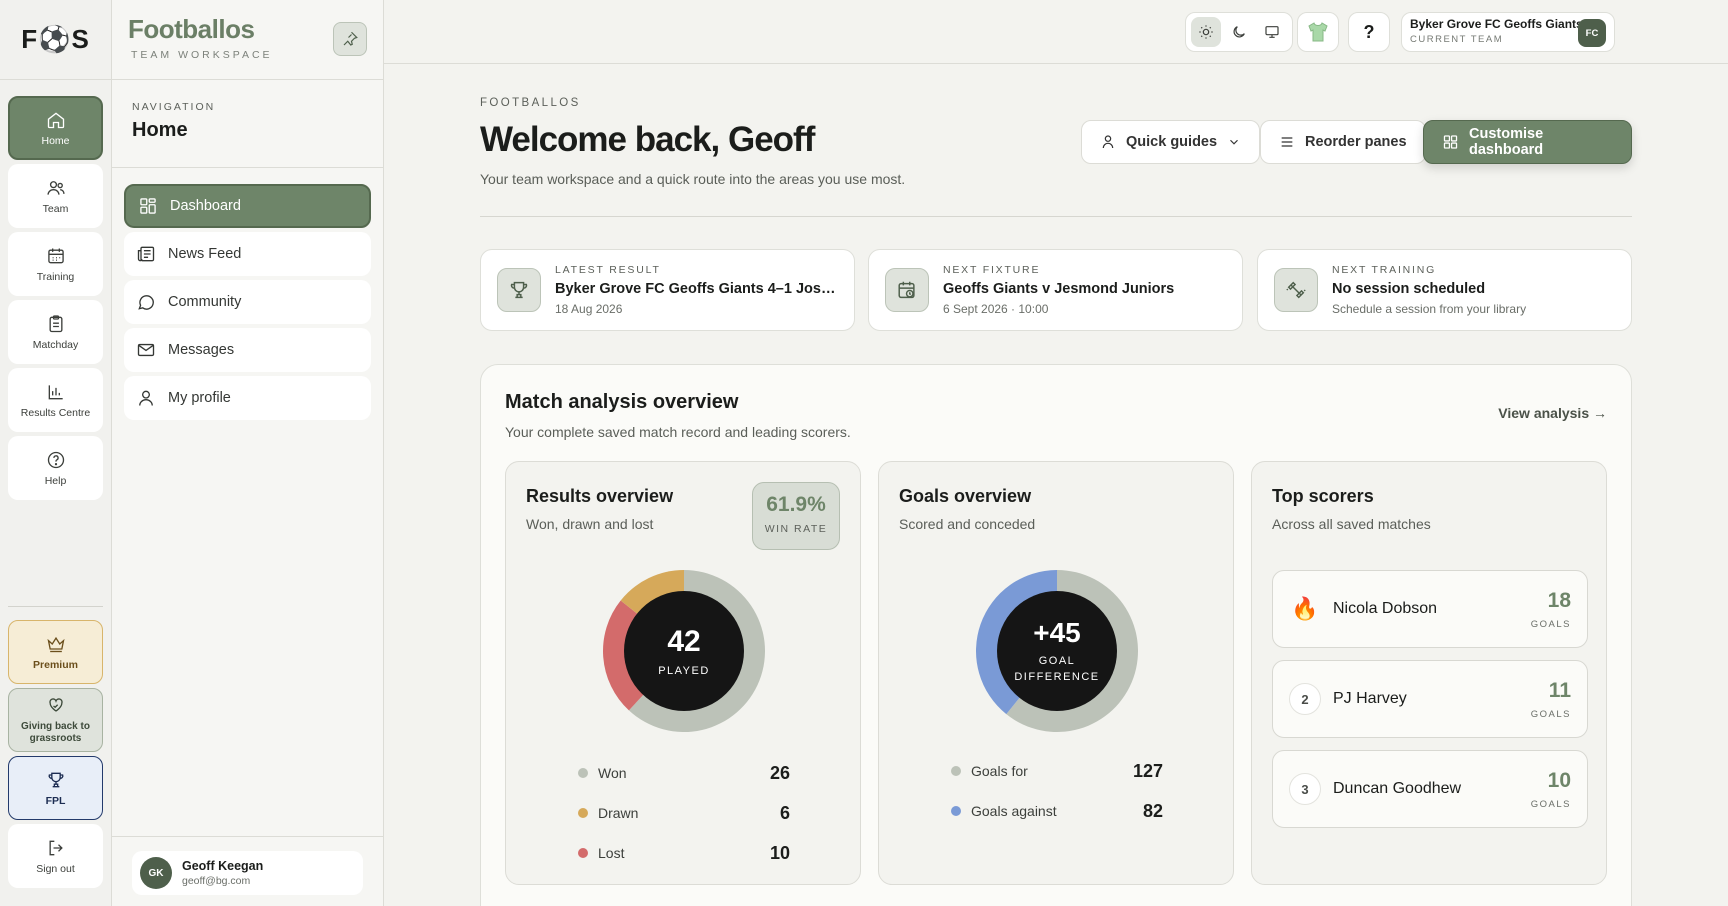 The width and height of the screenshot is (1728, 906). What do you see at coordinates (55, 40) in the screenshot?
I see `rail-logo: F⚽S` at bounding box center [55, 40].